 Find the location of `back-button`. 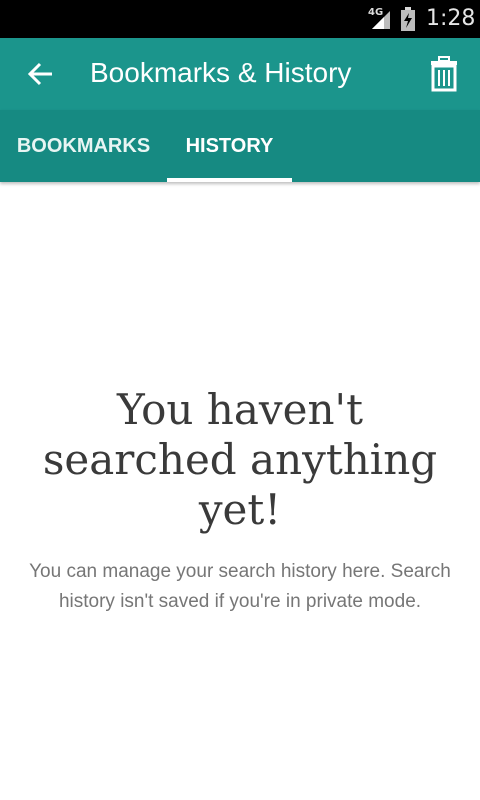

back-button is located at coordinates (42, 74).